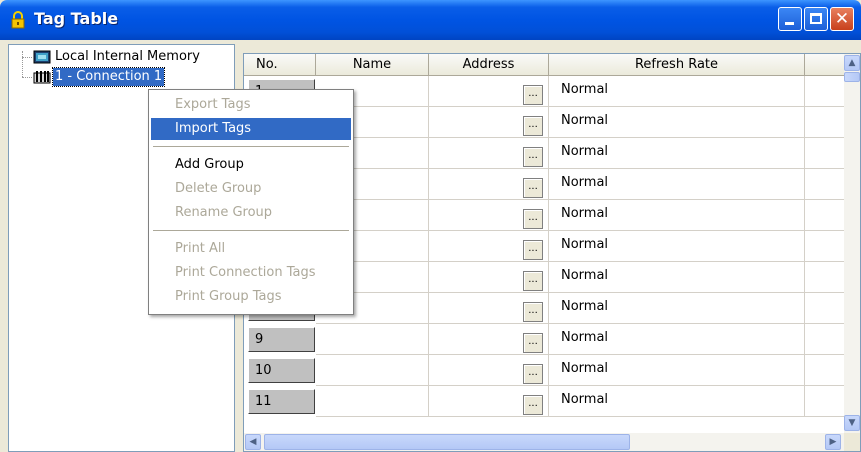 Image resolution: width=861 pixels, height=452 pixels. I want to click on column-header-no: No., so click(280, 65).